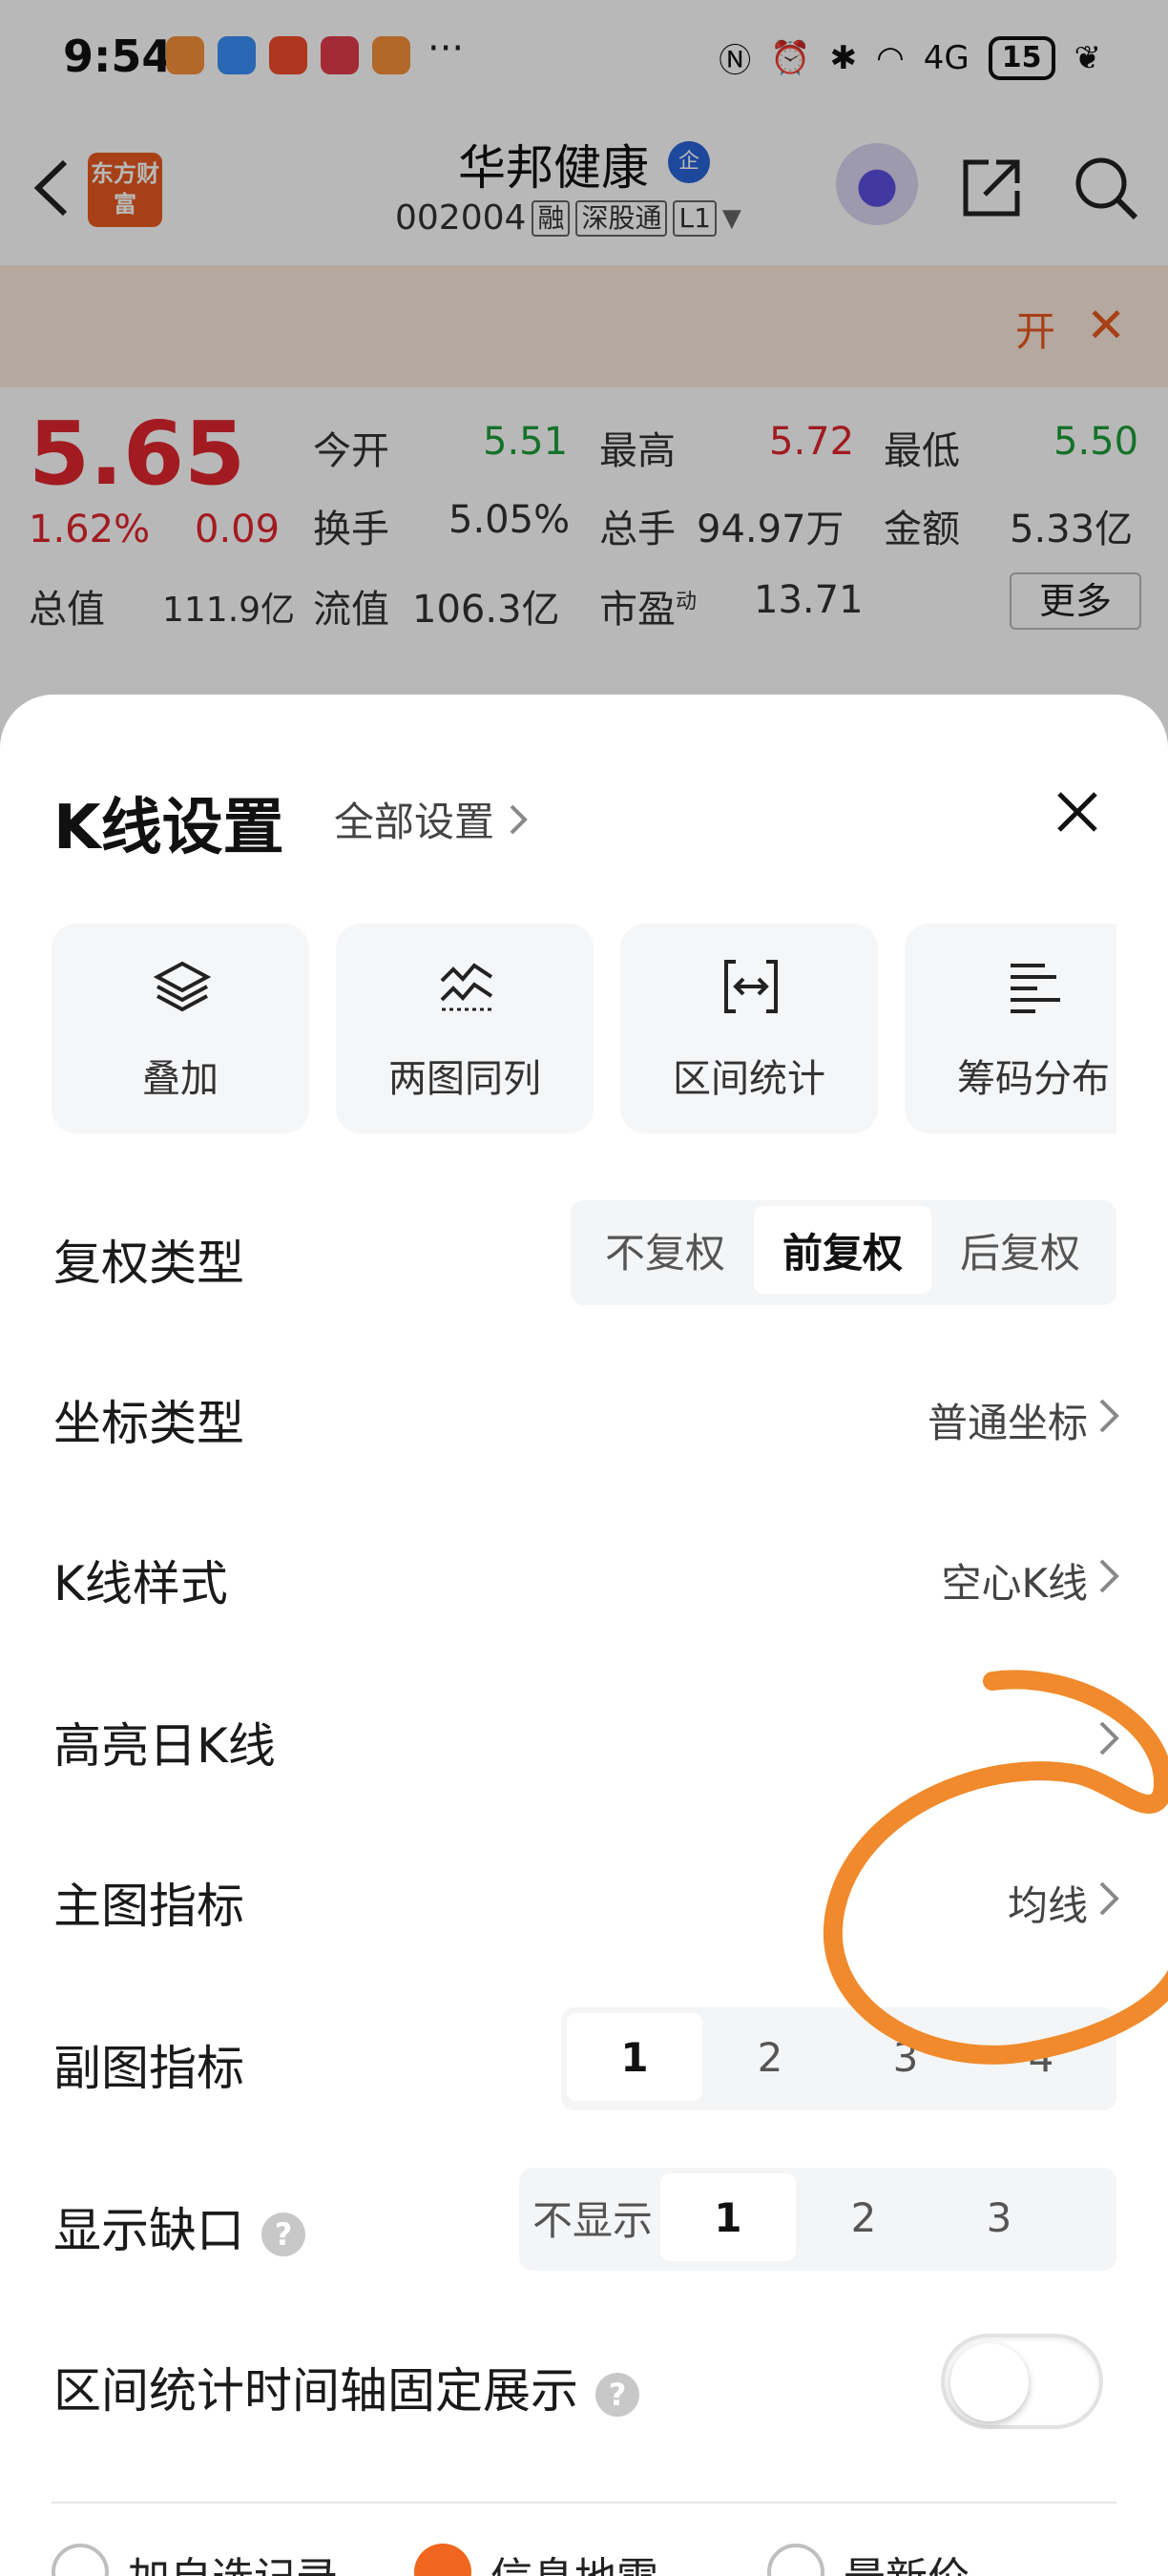 This screenshot has height=2576, width=1168. What do you see at coordinates (148, 1423) in the screenshot?
I see `axis-type-label: 坐标类型` at bounding box center [148, 1423].